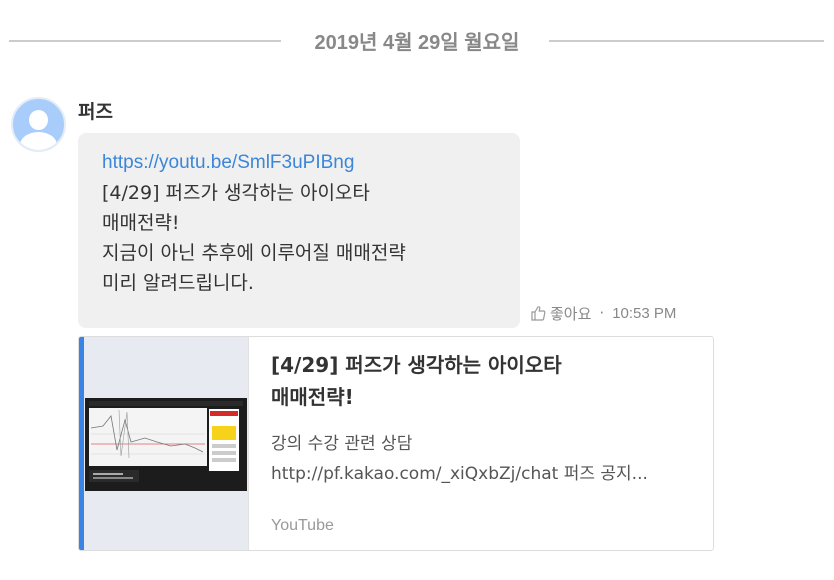 The image size is (834, 580). Describe the element at coordinates (570, 313) in the screenshot. I see `like-label: 좋아요` at that location.